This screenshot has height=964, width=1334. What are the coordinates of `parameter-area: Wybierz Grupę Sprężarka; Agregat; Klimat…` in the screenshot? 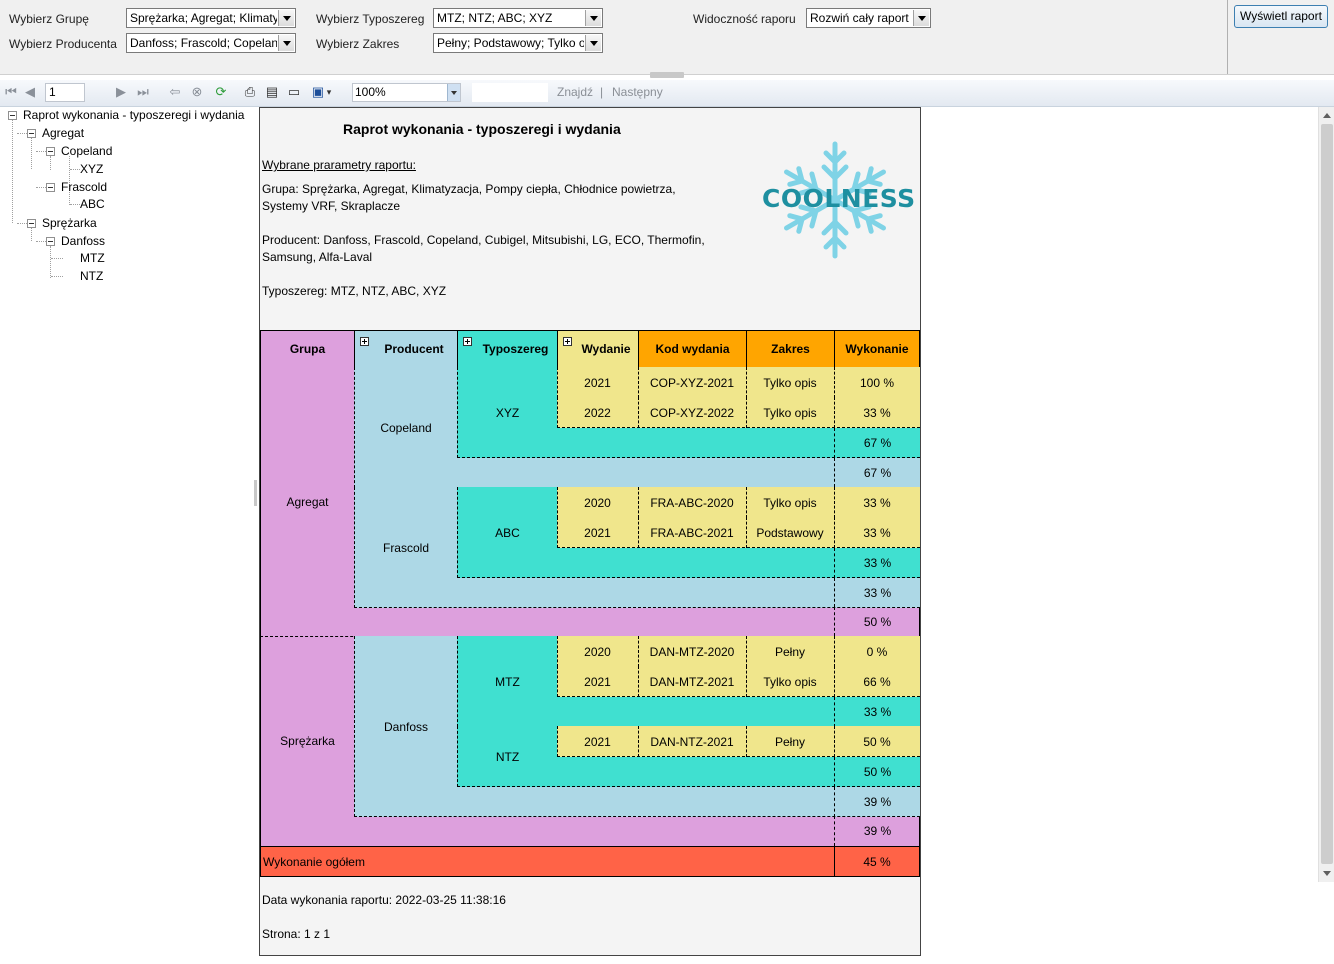 It's located at (667, 37).